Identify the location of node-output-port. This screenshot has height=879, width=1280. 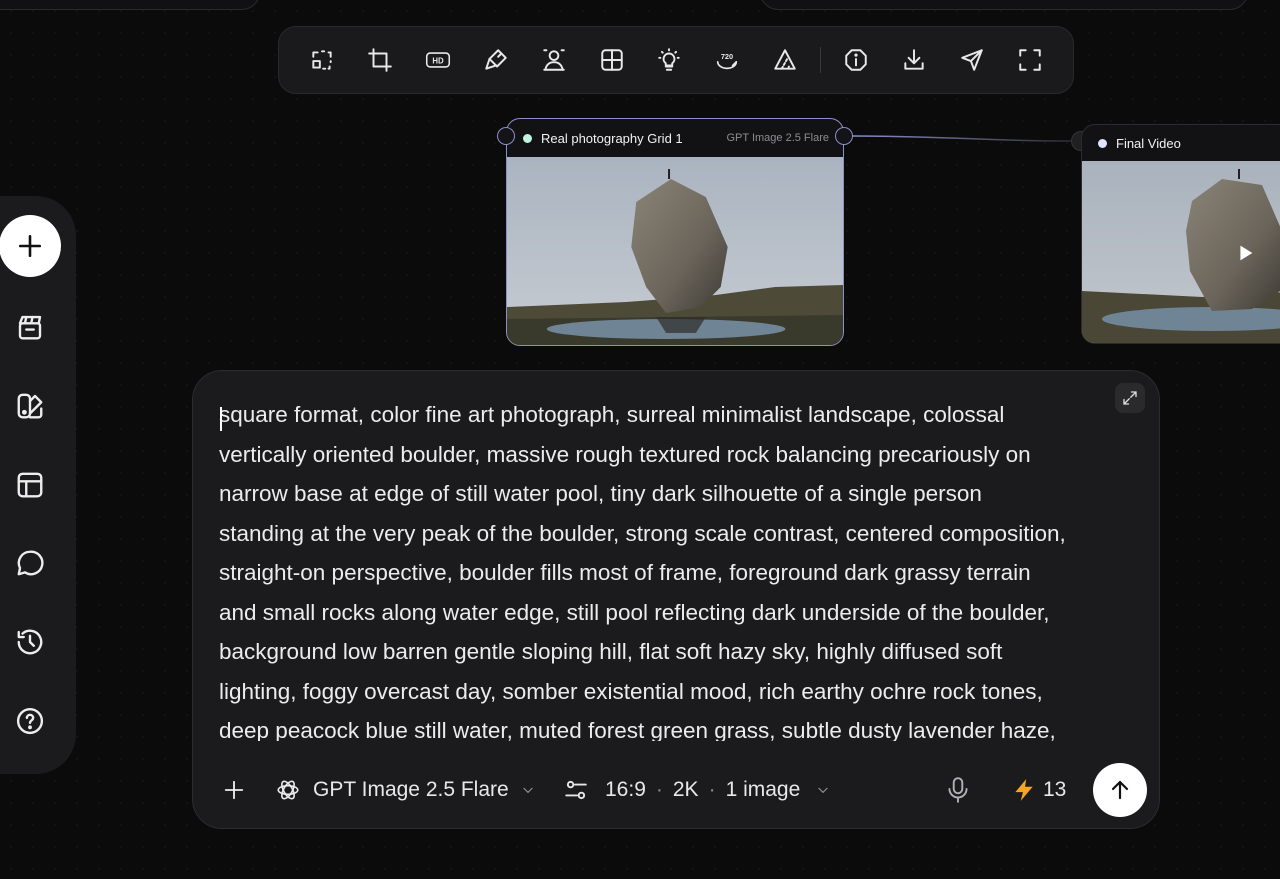
(844, 136).